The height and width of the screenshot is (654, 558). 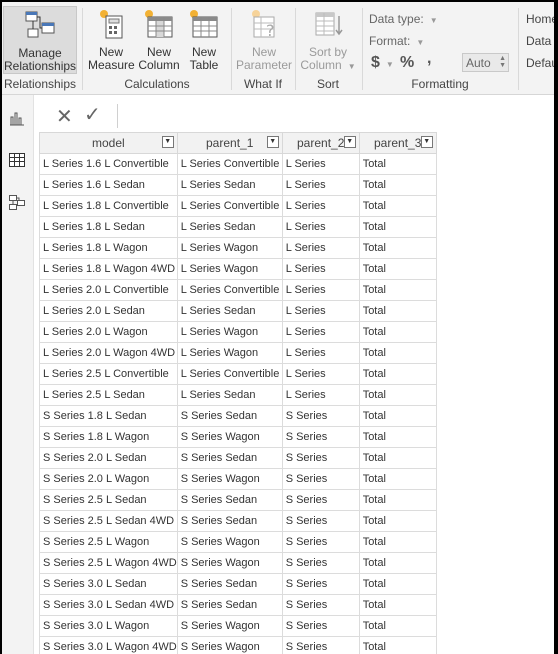 I want to click on percent-button: %, so click(x=407, y=63).